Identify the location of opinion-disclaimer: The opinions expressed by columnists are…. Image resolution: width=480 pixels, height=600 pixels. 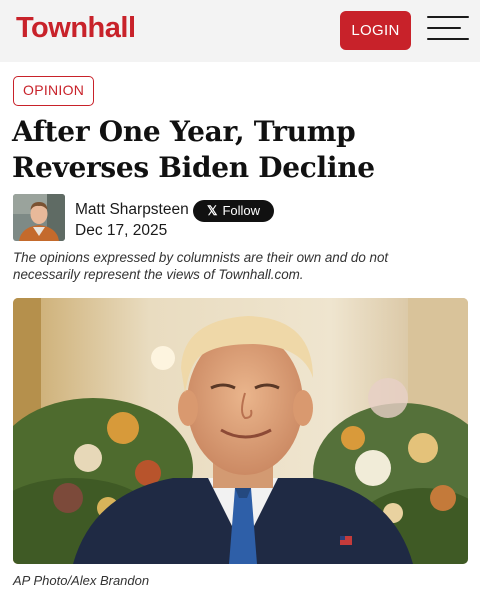
(201, 266).